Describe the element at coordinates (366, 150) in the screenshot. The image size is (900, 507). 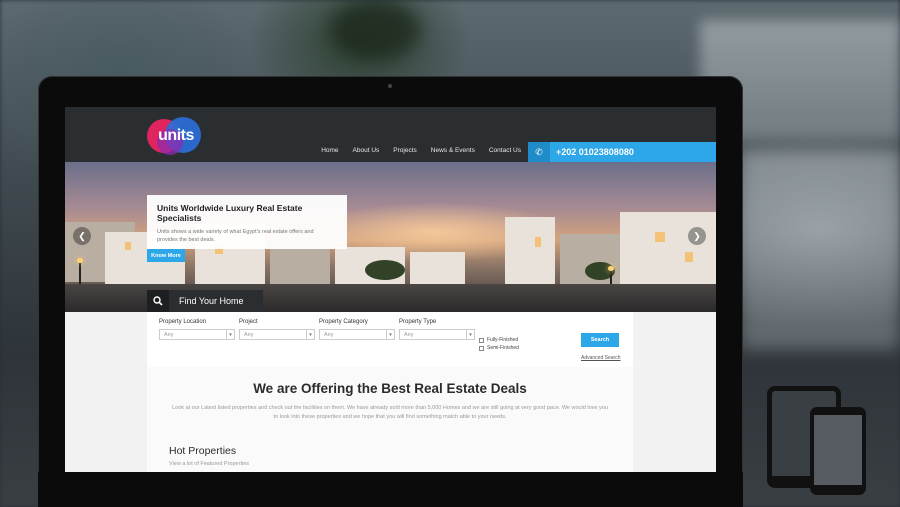
I see `nav-about-us: About Us` at that location.